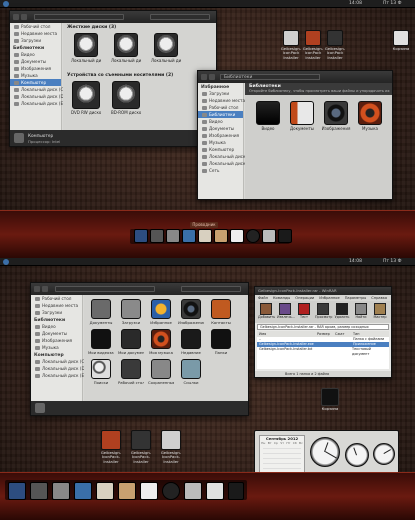 Image resolution: width=415 pixels, height=520 pixels. I want to click on desktop-icon-installer-3: Gelbesign-IconPack-Installer, so click(171, 447).